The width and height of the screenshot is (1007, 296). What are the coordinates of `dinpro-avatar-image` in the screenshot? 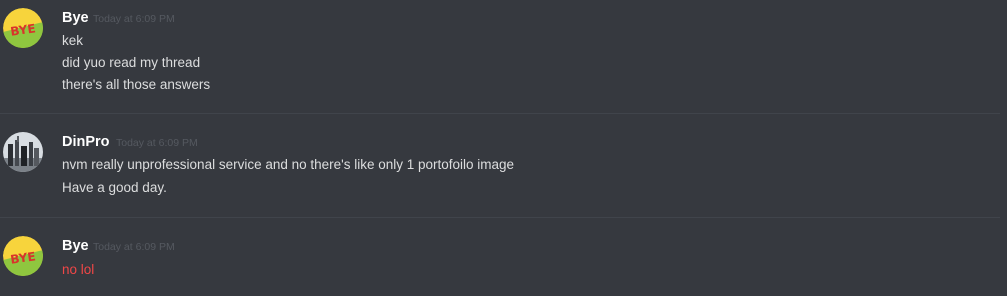 It's located at (23, 152).